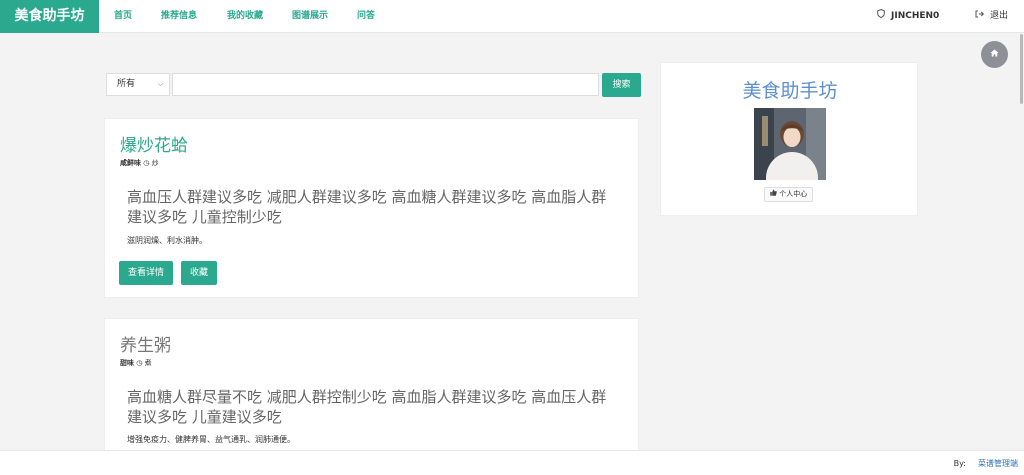 This screenshot has width=1024, height=475. I want to click on logout-link: 退出, so click(991, 16).